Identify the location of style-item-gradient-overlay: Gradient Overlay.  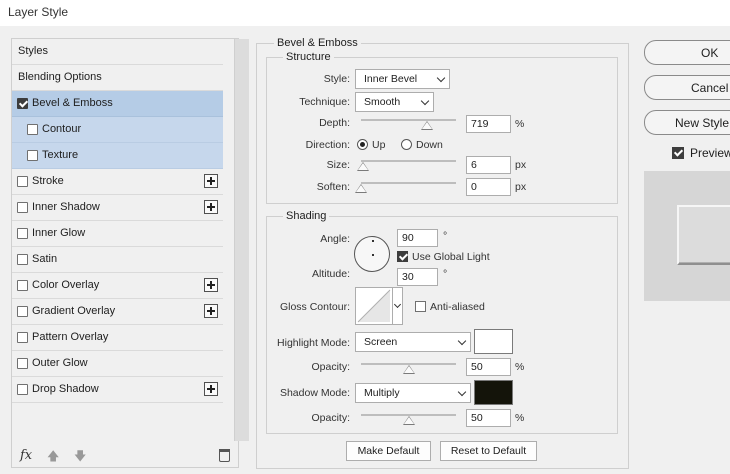
(117, 312).